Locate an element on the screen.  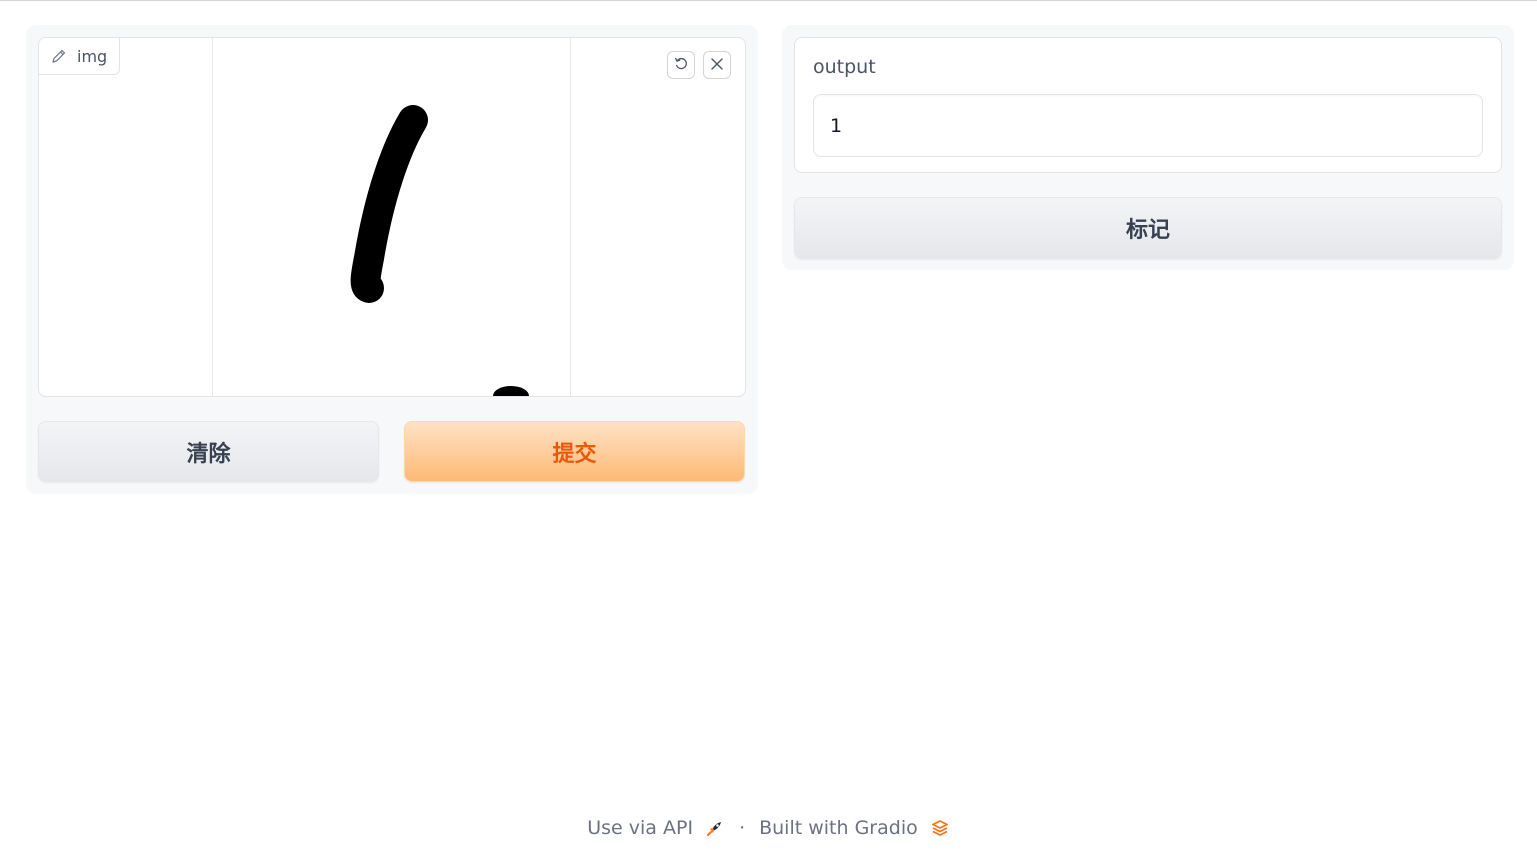
close-icon is located at coordinates (717, 65).